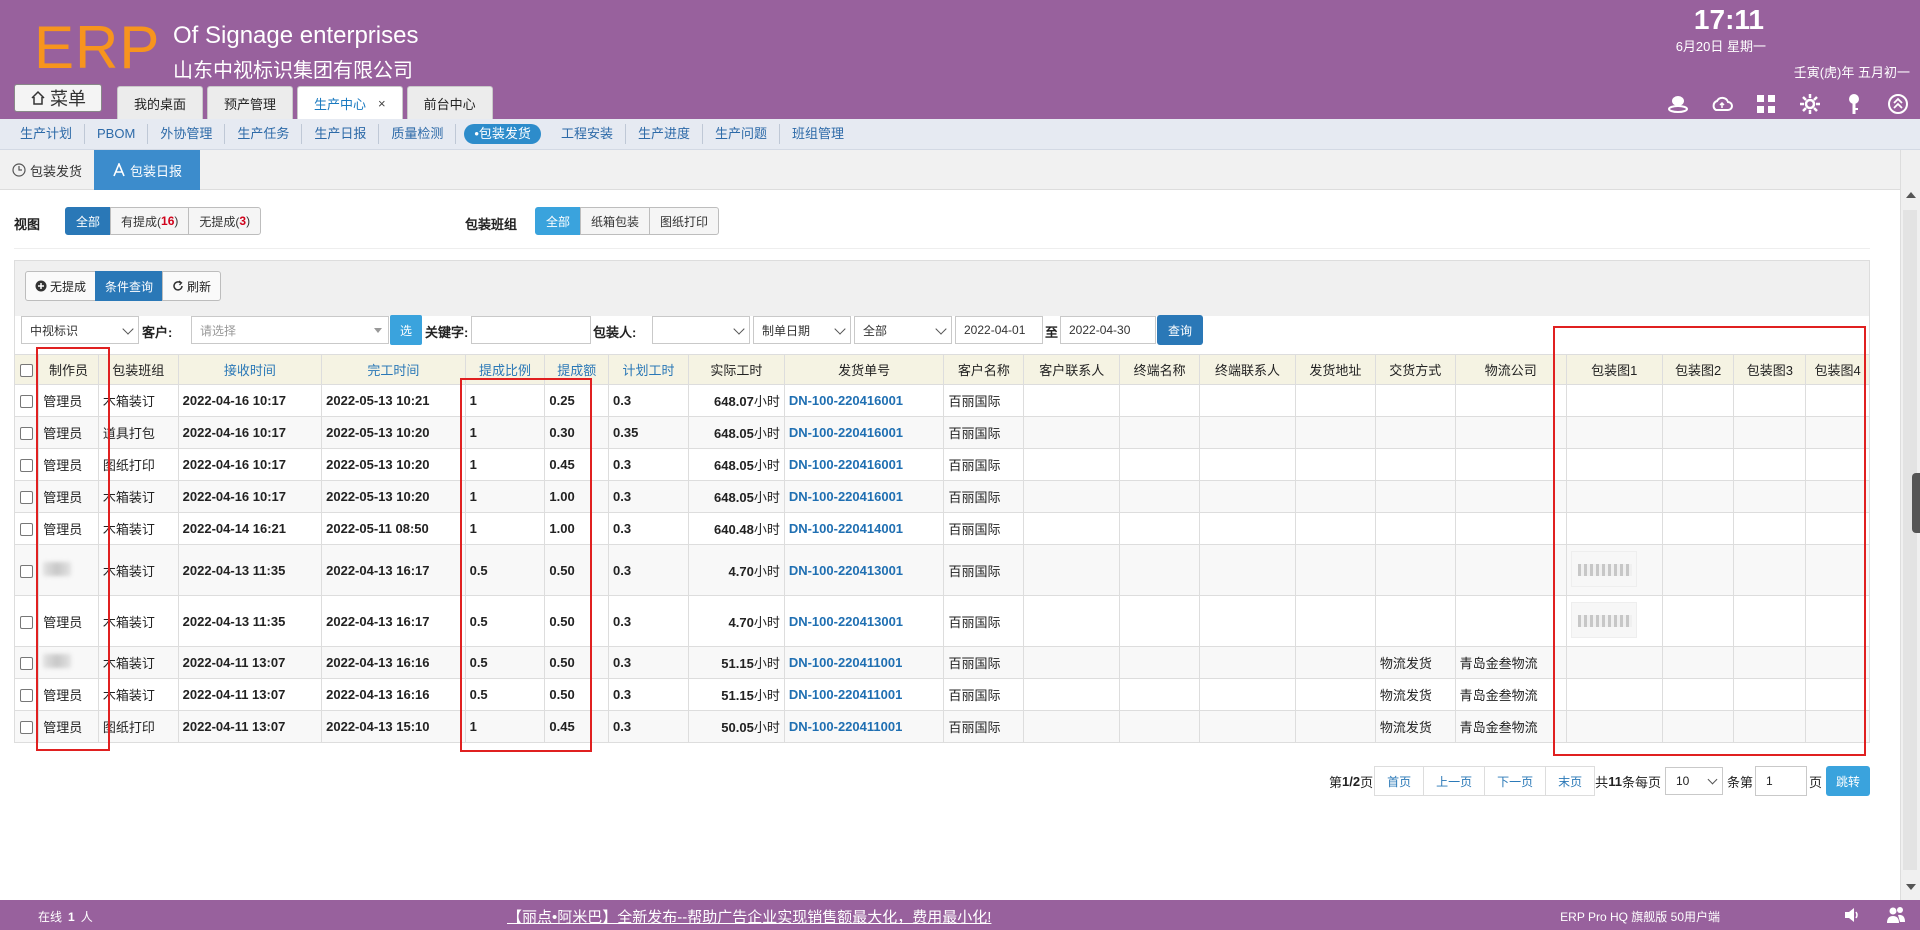  Describe the element at coordinates (1335, 369) in the screenshot. I see `col-ship-address: 发货地址` at that location.